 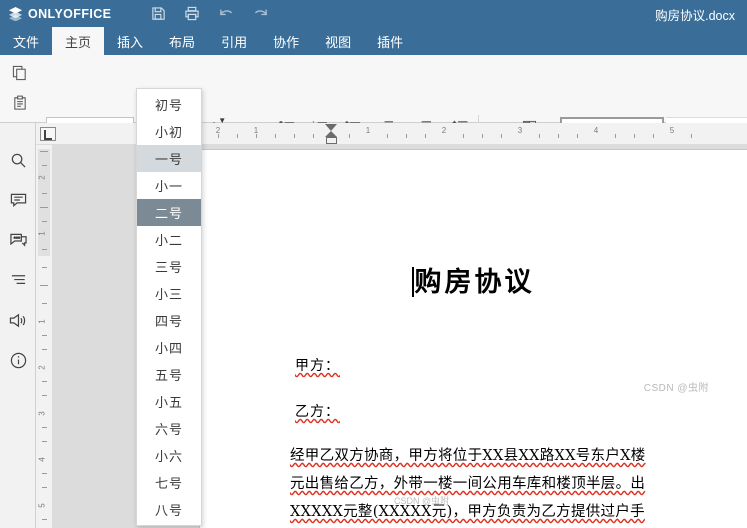 I want to click on font-size-option: 二号, so click(x=169, y=212).